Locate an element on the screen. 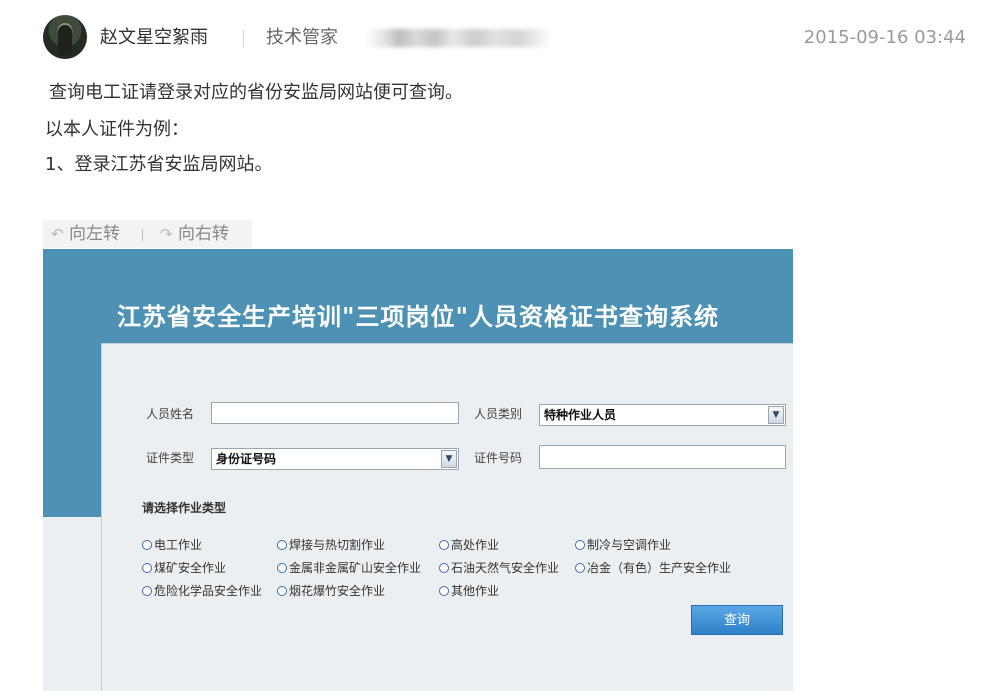 Image resolution: width=984 pixels, height=699 pixels. radio-option: 制冷与空调作业 is located at coordinates (623, 545).